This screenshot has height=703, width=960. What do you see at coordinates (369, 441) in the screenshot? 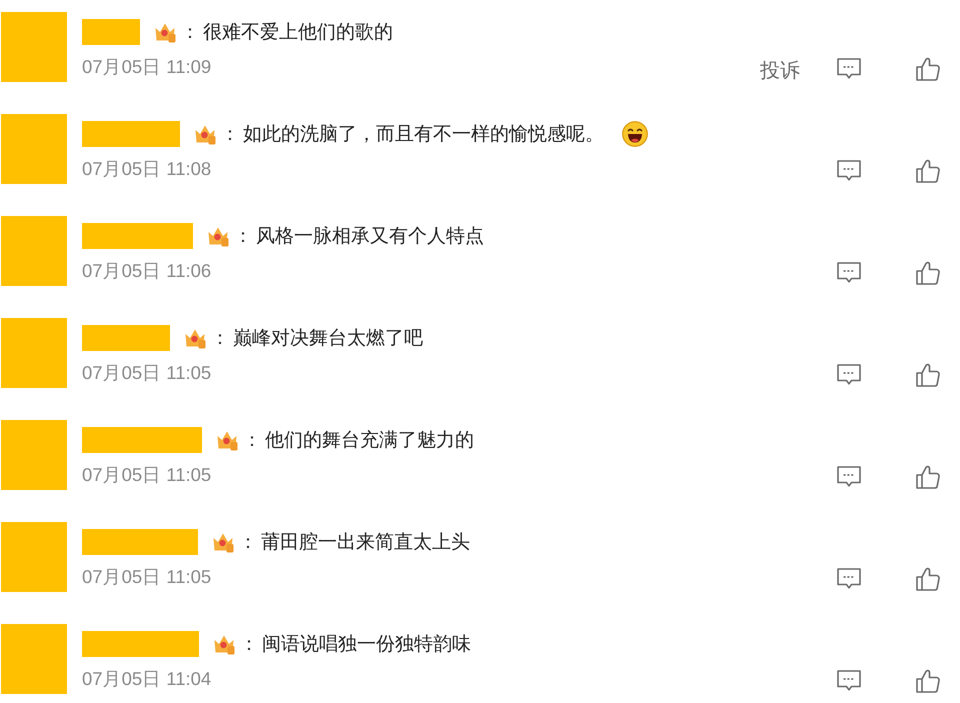
I see `comment-text: 他们的舞台充满了魅力的` at bounding box center [369, 441].